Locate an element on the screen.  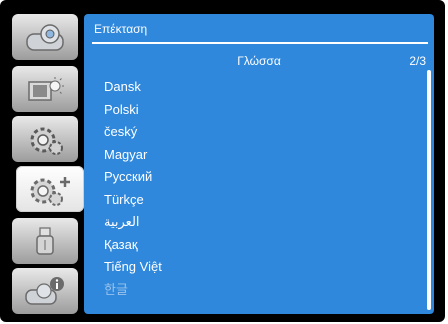
sidebar-item-memory-viewer is located at coordinates (45, 241).